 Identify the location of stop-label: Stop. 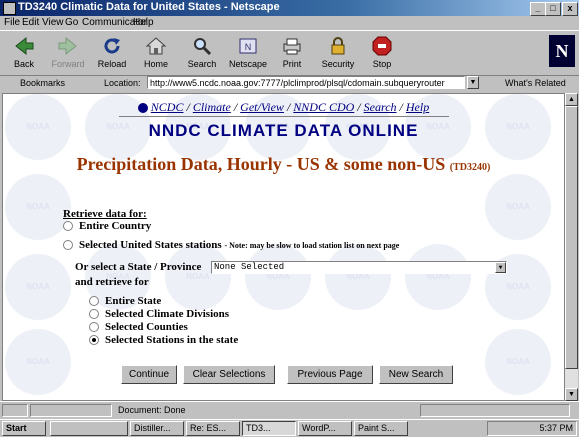
(382, 64).